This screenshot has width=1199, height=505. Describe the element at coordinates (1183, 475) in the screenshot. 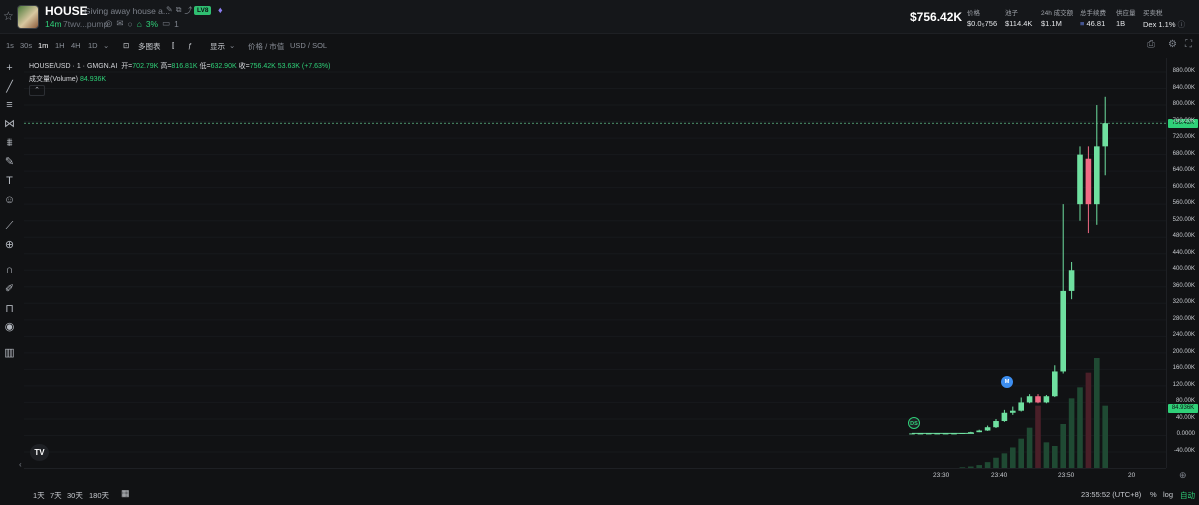

I see `goto-realtime-icon: ⊕` at that location.